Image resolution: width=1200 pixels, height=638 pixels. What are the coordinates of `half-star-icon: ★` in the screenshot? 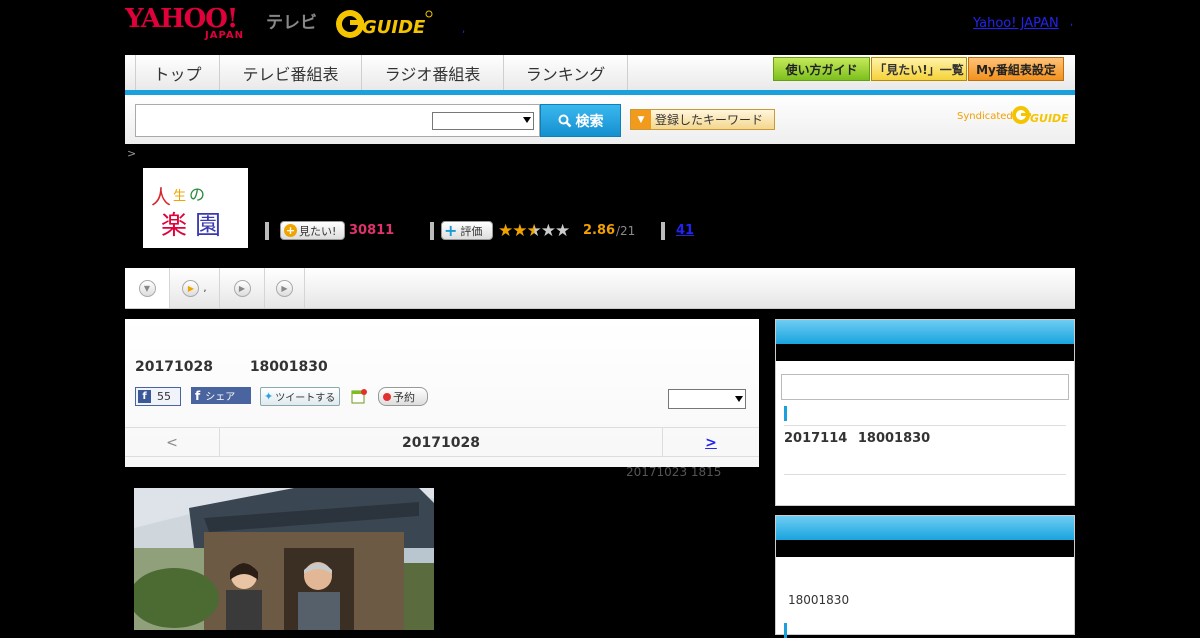 It's located at (534, 231).